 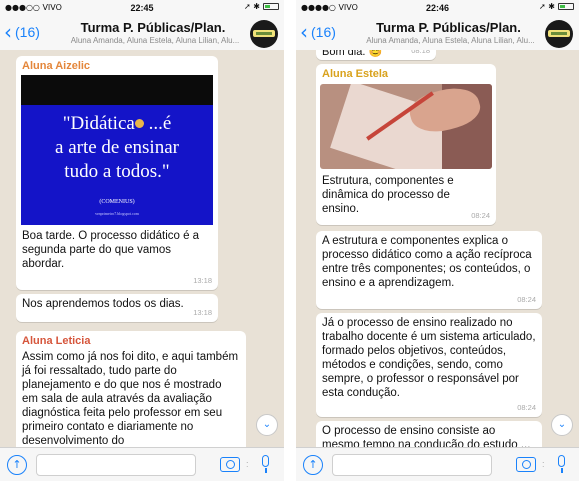 I want to click on message-bubble: Nos aprendemos todos os dias. 13:18, so click(x=117, y=308).